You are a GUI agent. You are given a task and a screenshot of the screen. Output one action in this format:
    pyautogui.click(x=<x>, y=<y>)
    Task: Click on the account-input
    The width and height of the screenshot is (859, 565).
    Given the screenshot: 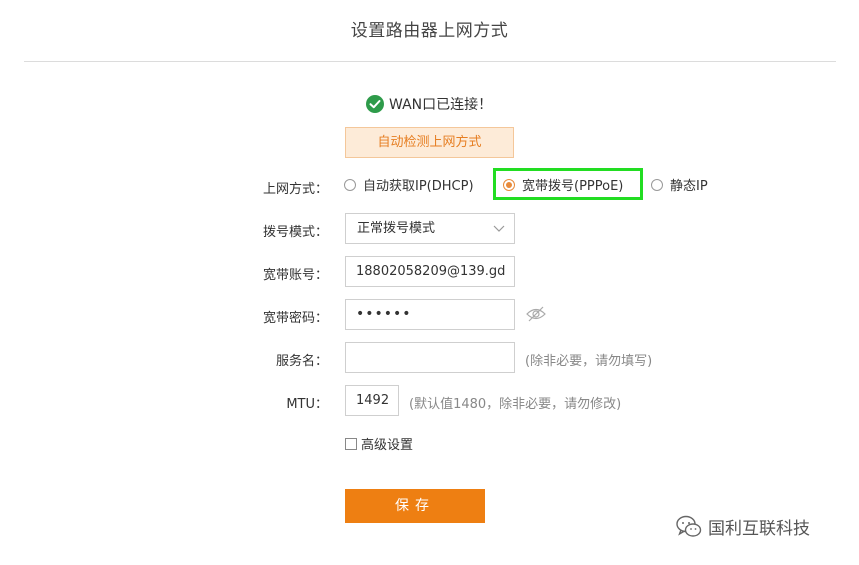 What is the action you would take?
    pyautogui.click(x=430, y=271)
    